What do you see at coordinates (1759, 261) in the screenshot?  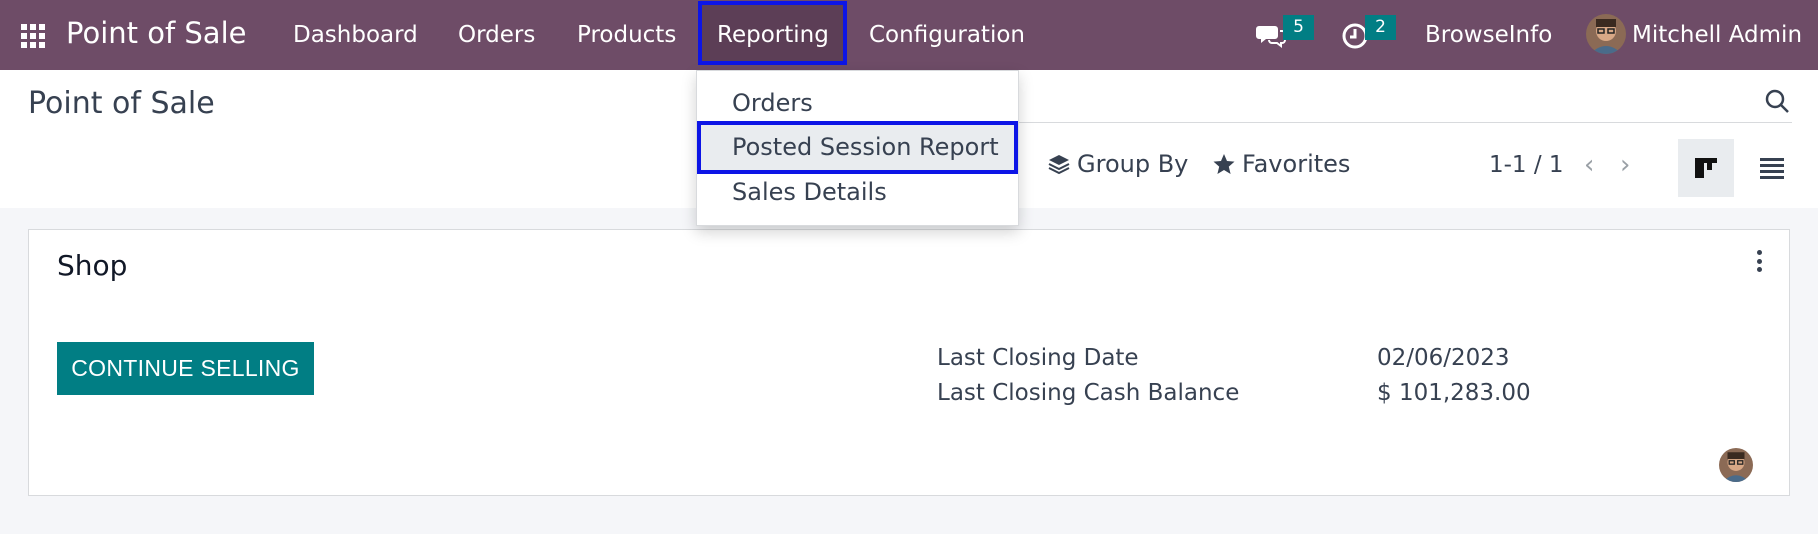 I see `card-menu-icon` at bounding box center [1759, 261].